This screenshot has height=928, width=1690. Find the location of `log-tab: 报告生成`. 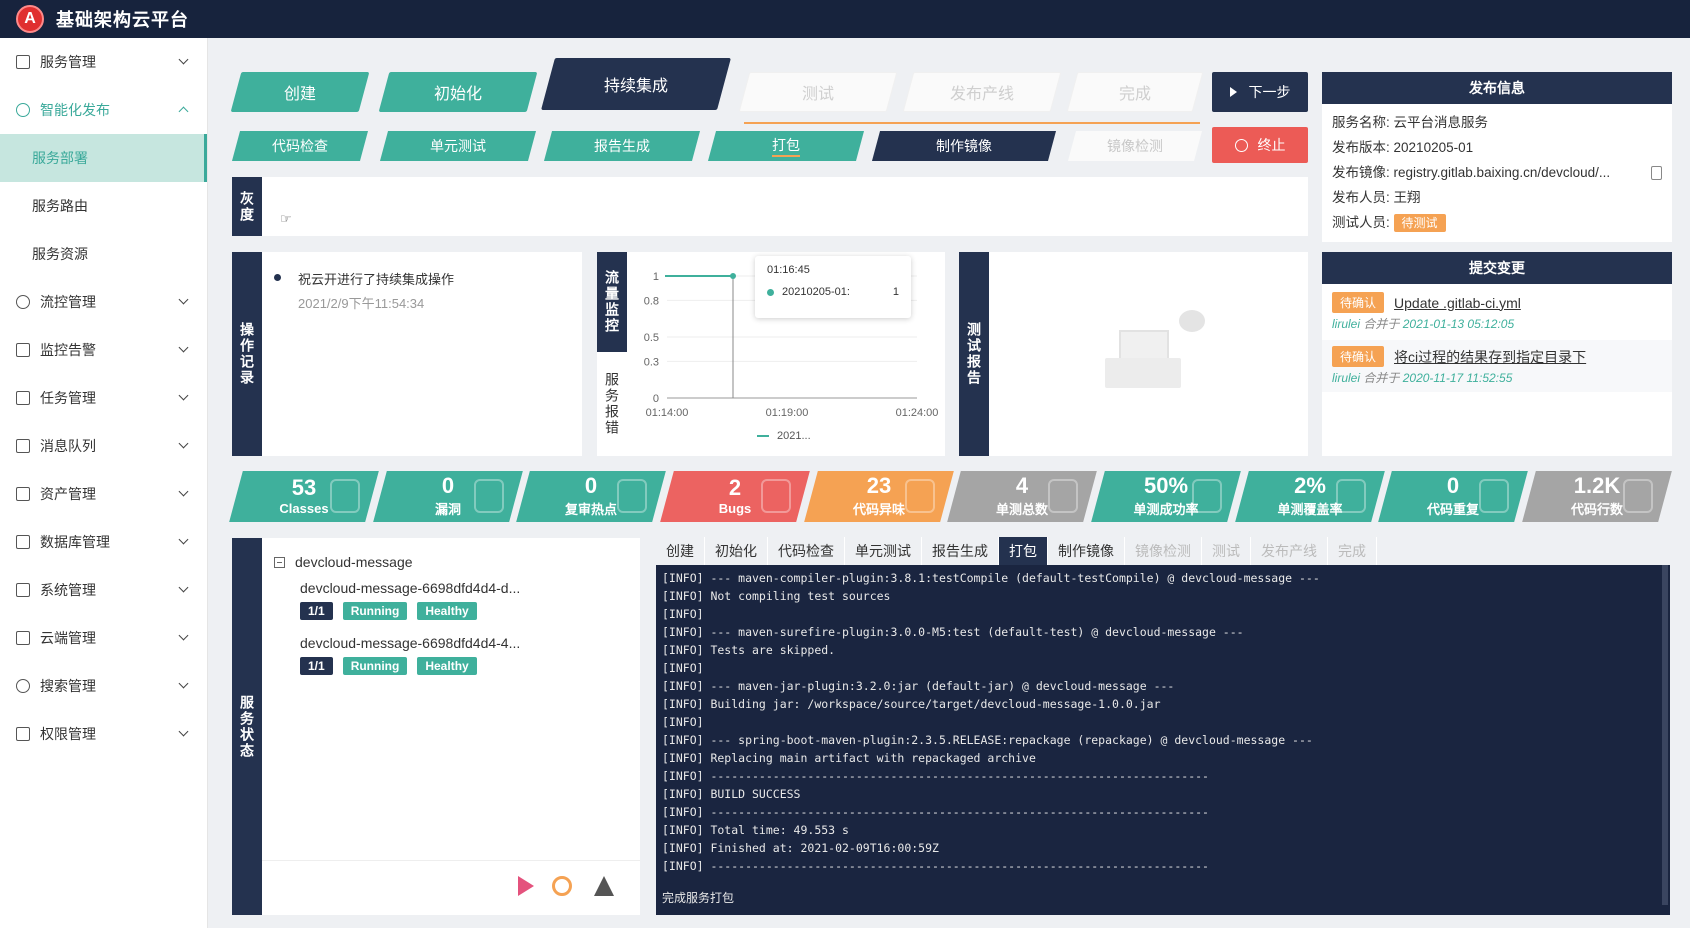

log-tab: 报告生成 is located at coordinates (960, 551).